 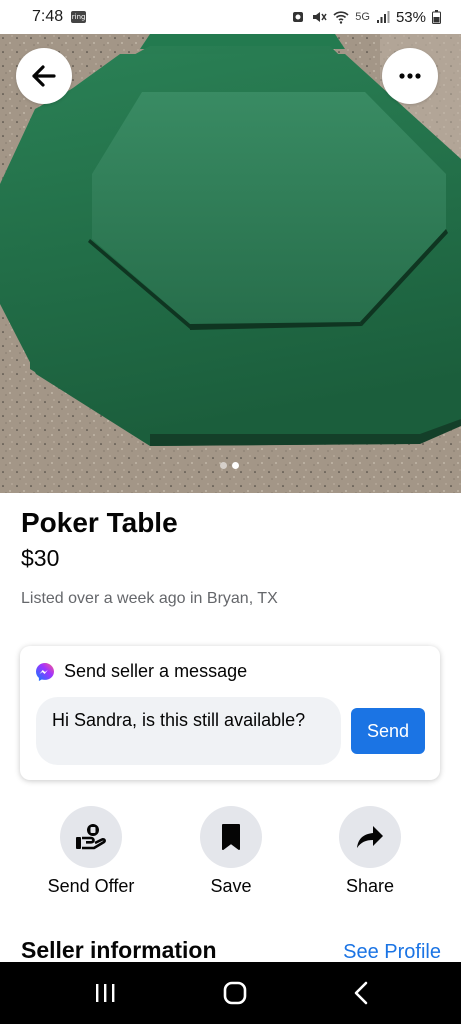 I want to click on battery-percent: 53%, so click(x=410, y=17).